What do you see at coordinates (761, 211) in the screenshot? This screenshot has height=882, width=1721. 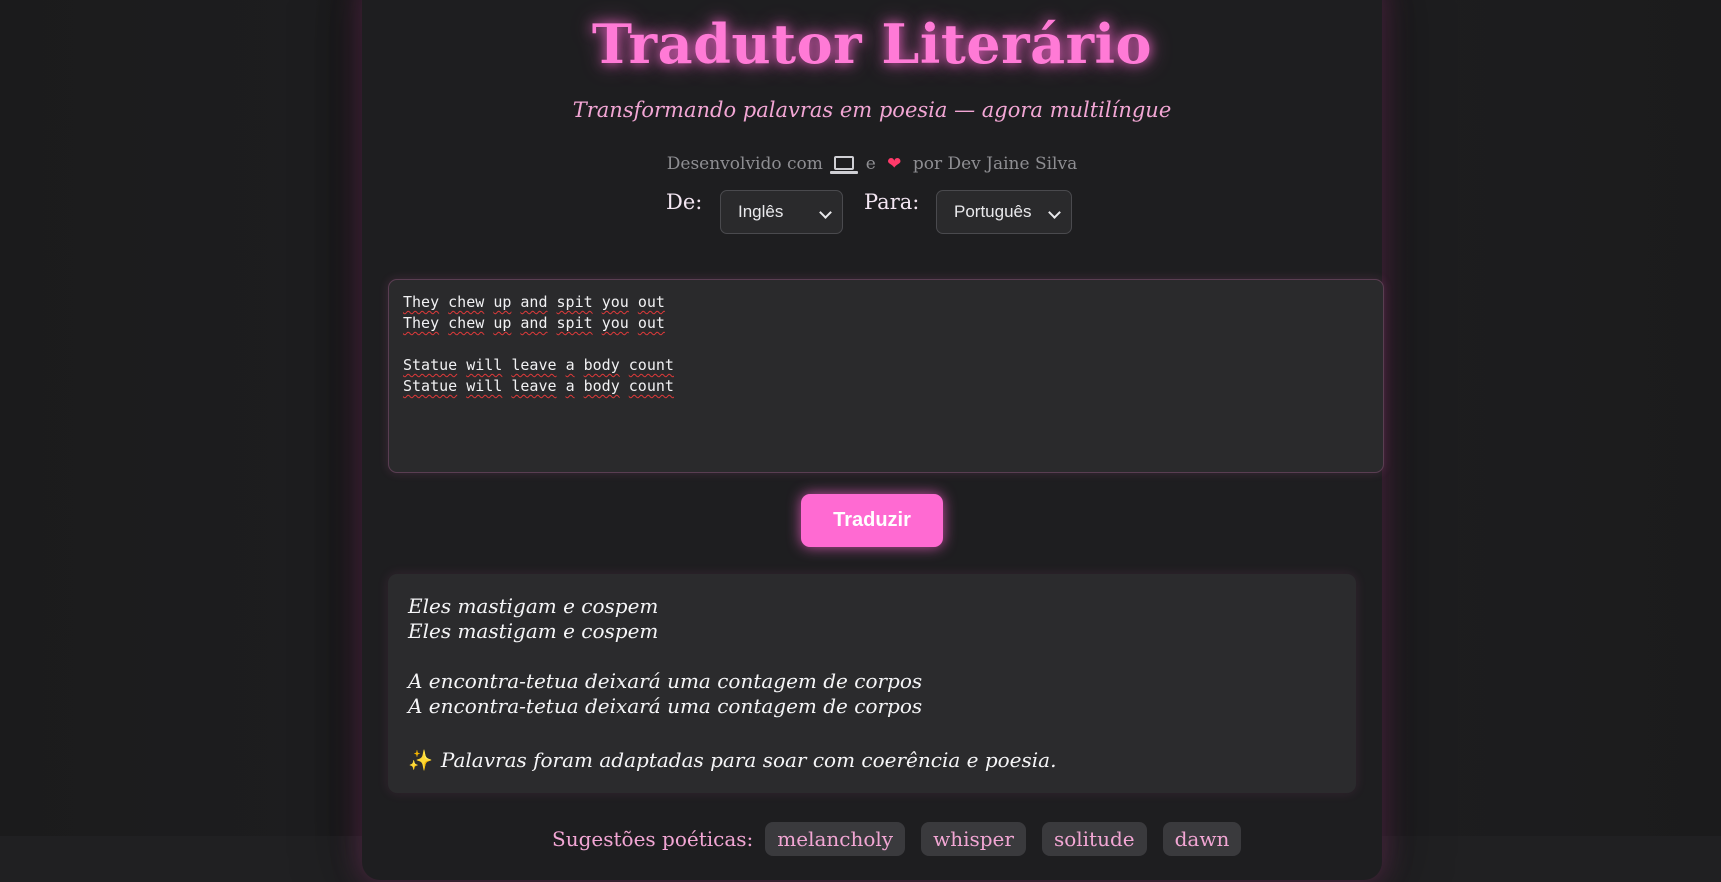 I see `from-language-value: Inglês` at bounding box center [761, 211].